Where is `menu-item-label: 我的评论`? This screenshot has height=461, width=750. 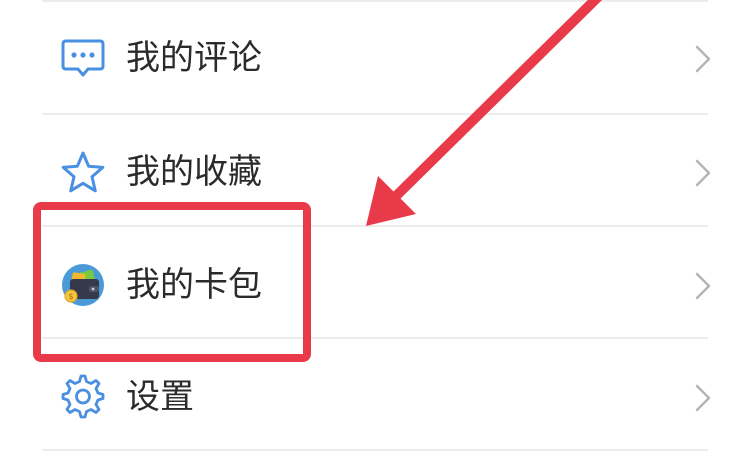 menu-item-label: 我的评论 is located at coordinates (194, 58).